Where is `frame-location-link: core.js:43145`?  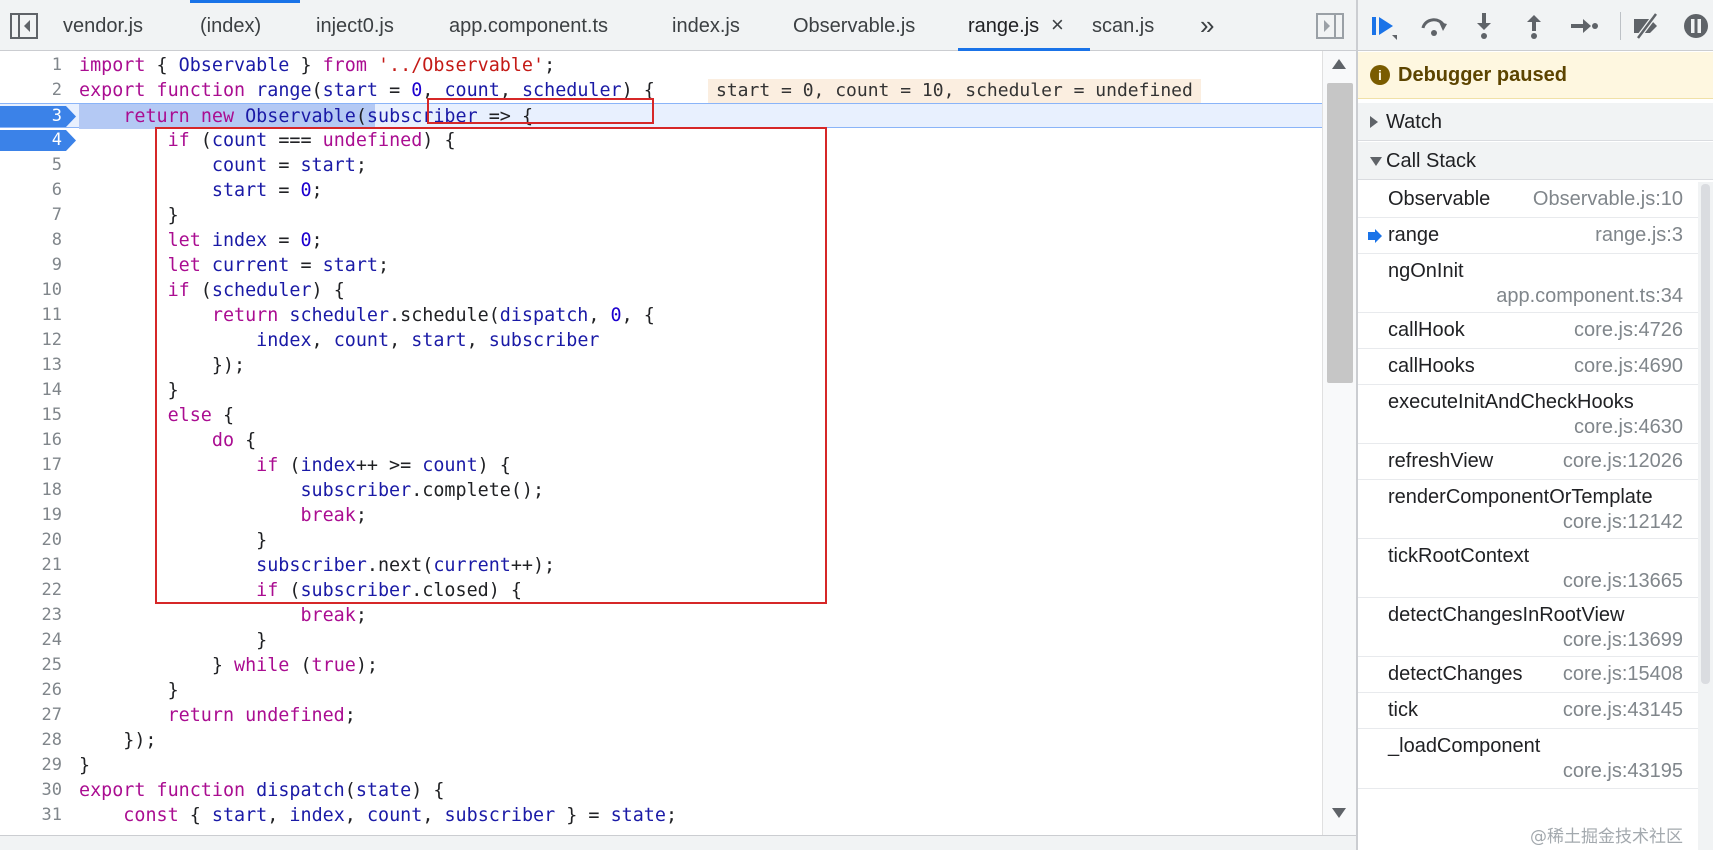
frame-location-link: core.js:43145 is located at coordinates (1623, 710).